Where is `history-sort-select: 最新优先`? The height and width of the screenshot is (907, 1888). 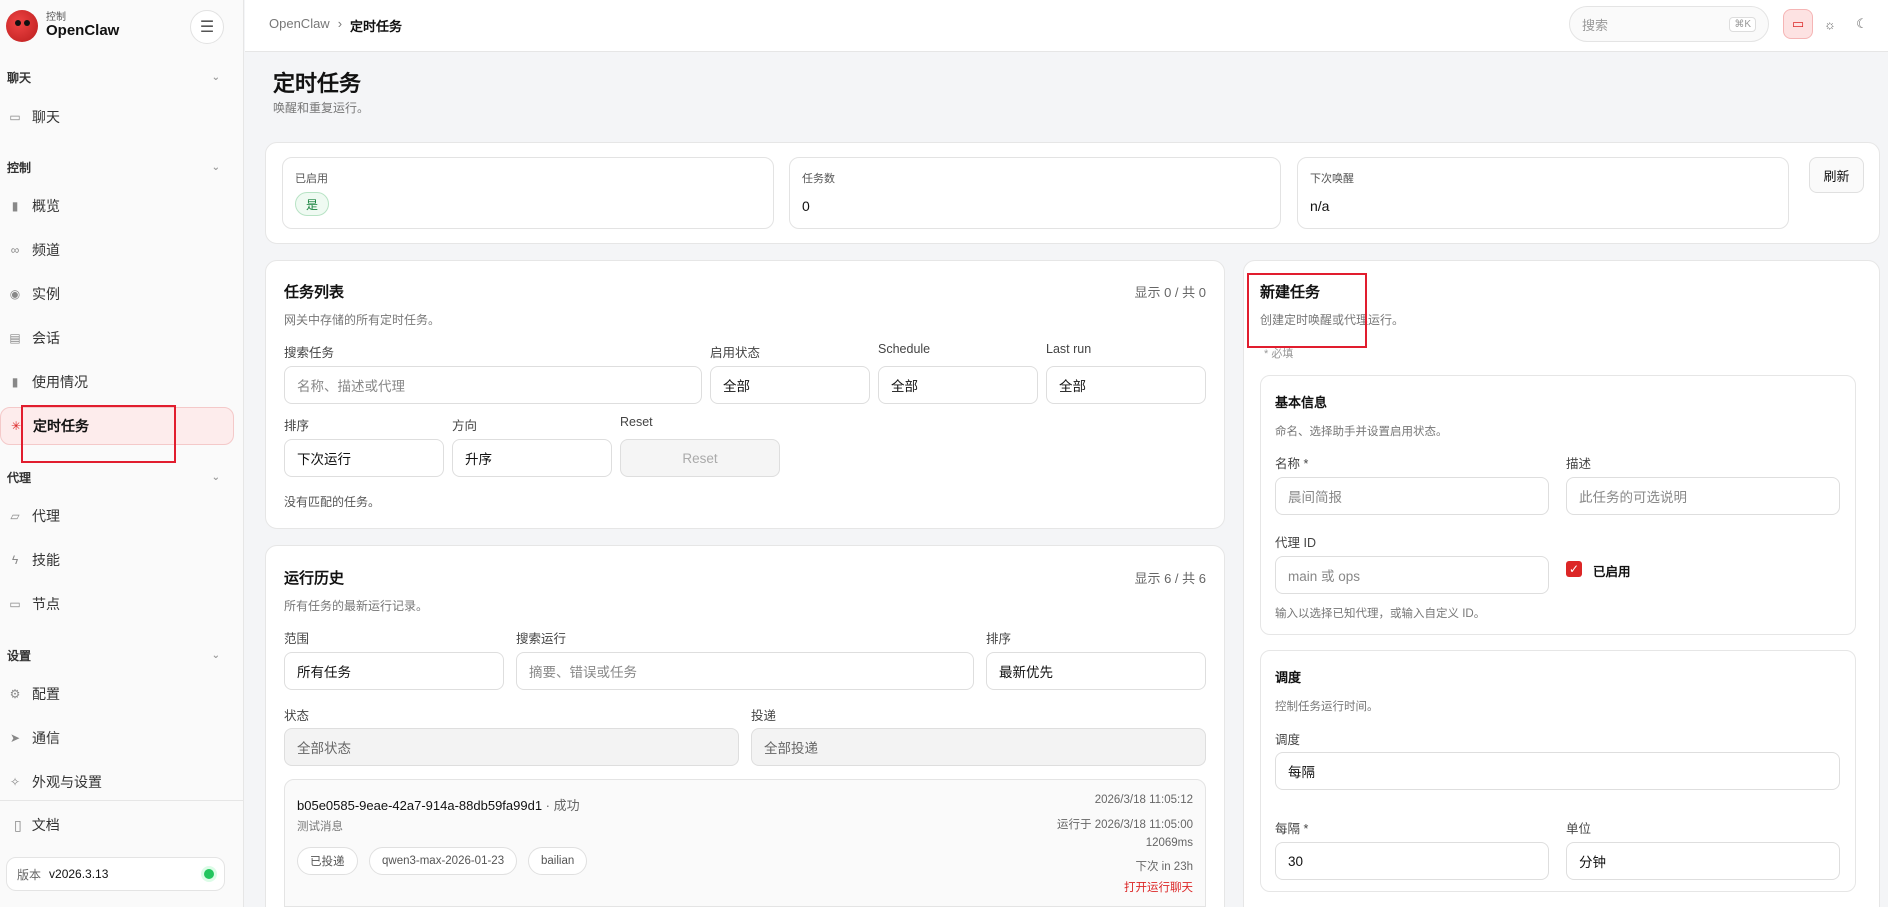 history-sort-select: 最新优先 is located at coordinates (1096, 671).